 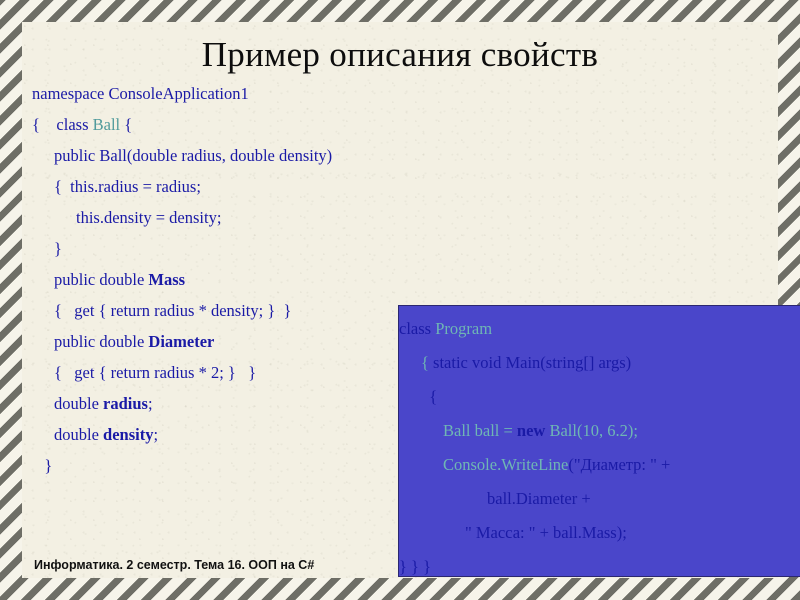 What do you see at coordinates (140, 93) in the screenshot?
I see `code-token: namespace ConsoleApplication1` at bounding box center [140, 93].